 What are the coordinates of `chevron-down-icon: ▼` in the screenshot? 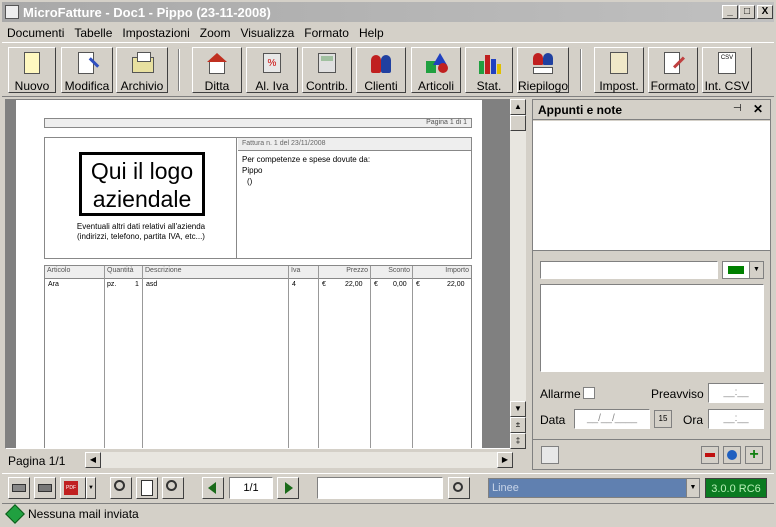 It's located at (756, 270).